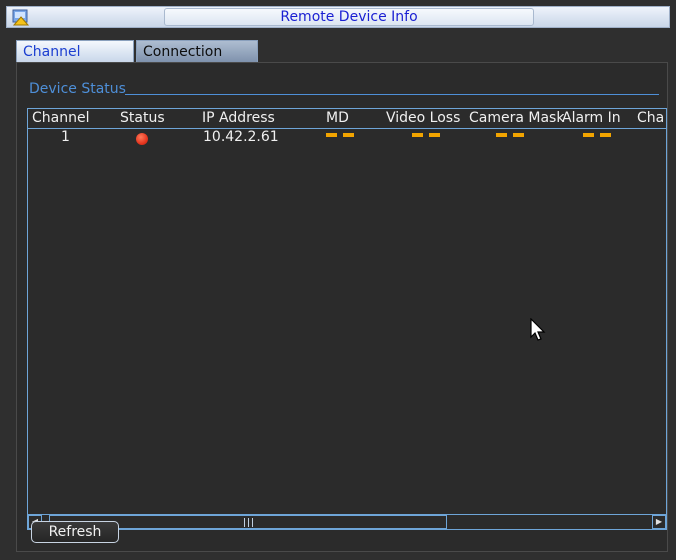 The height and width of the screenshot is (560, 676). What do you see at coordinates (392, 94) in the screenshot?
I see `section-divider` at bounding box center [392, 94].